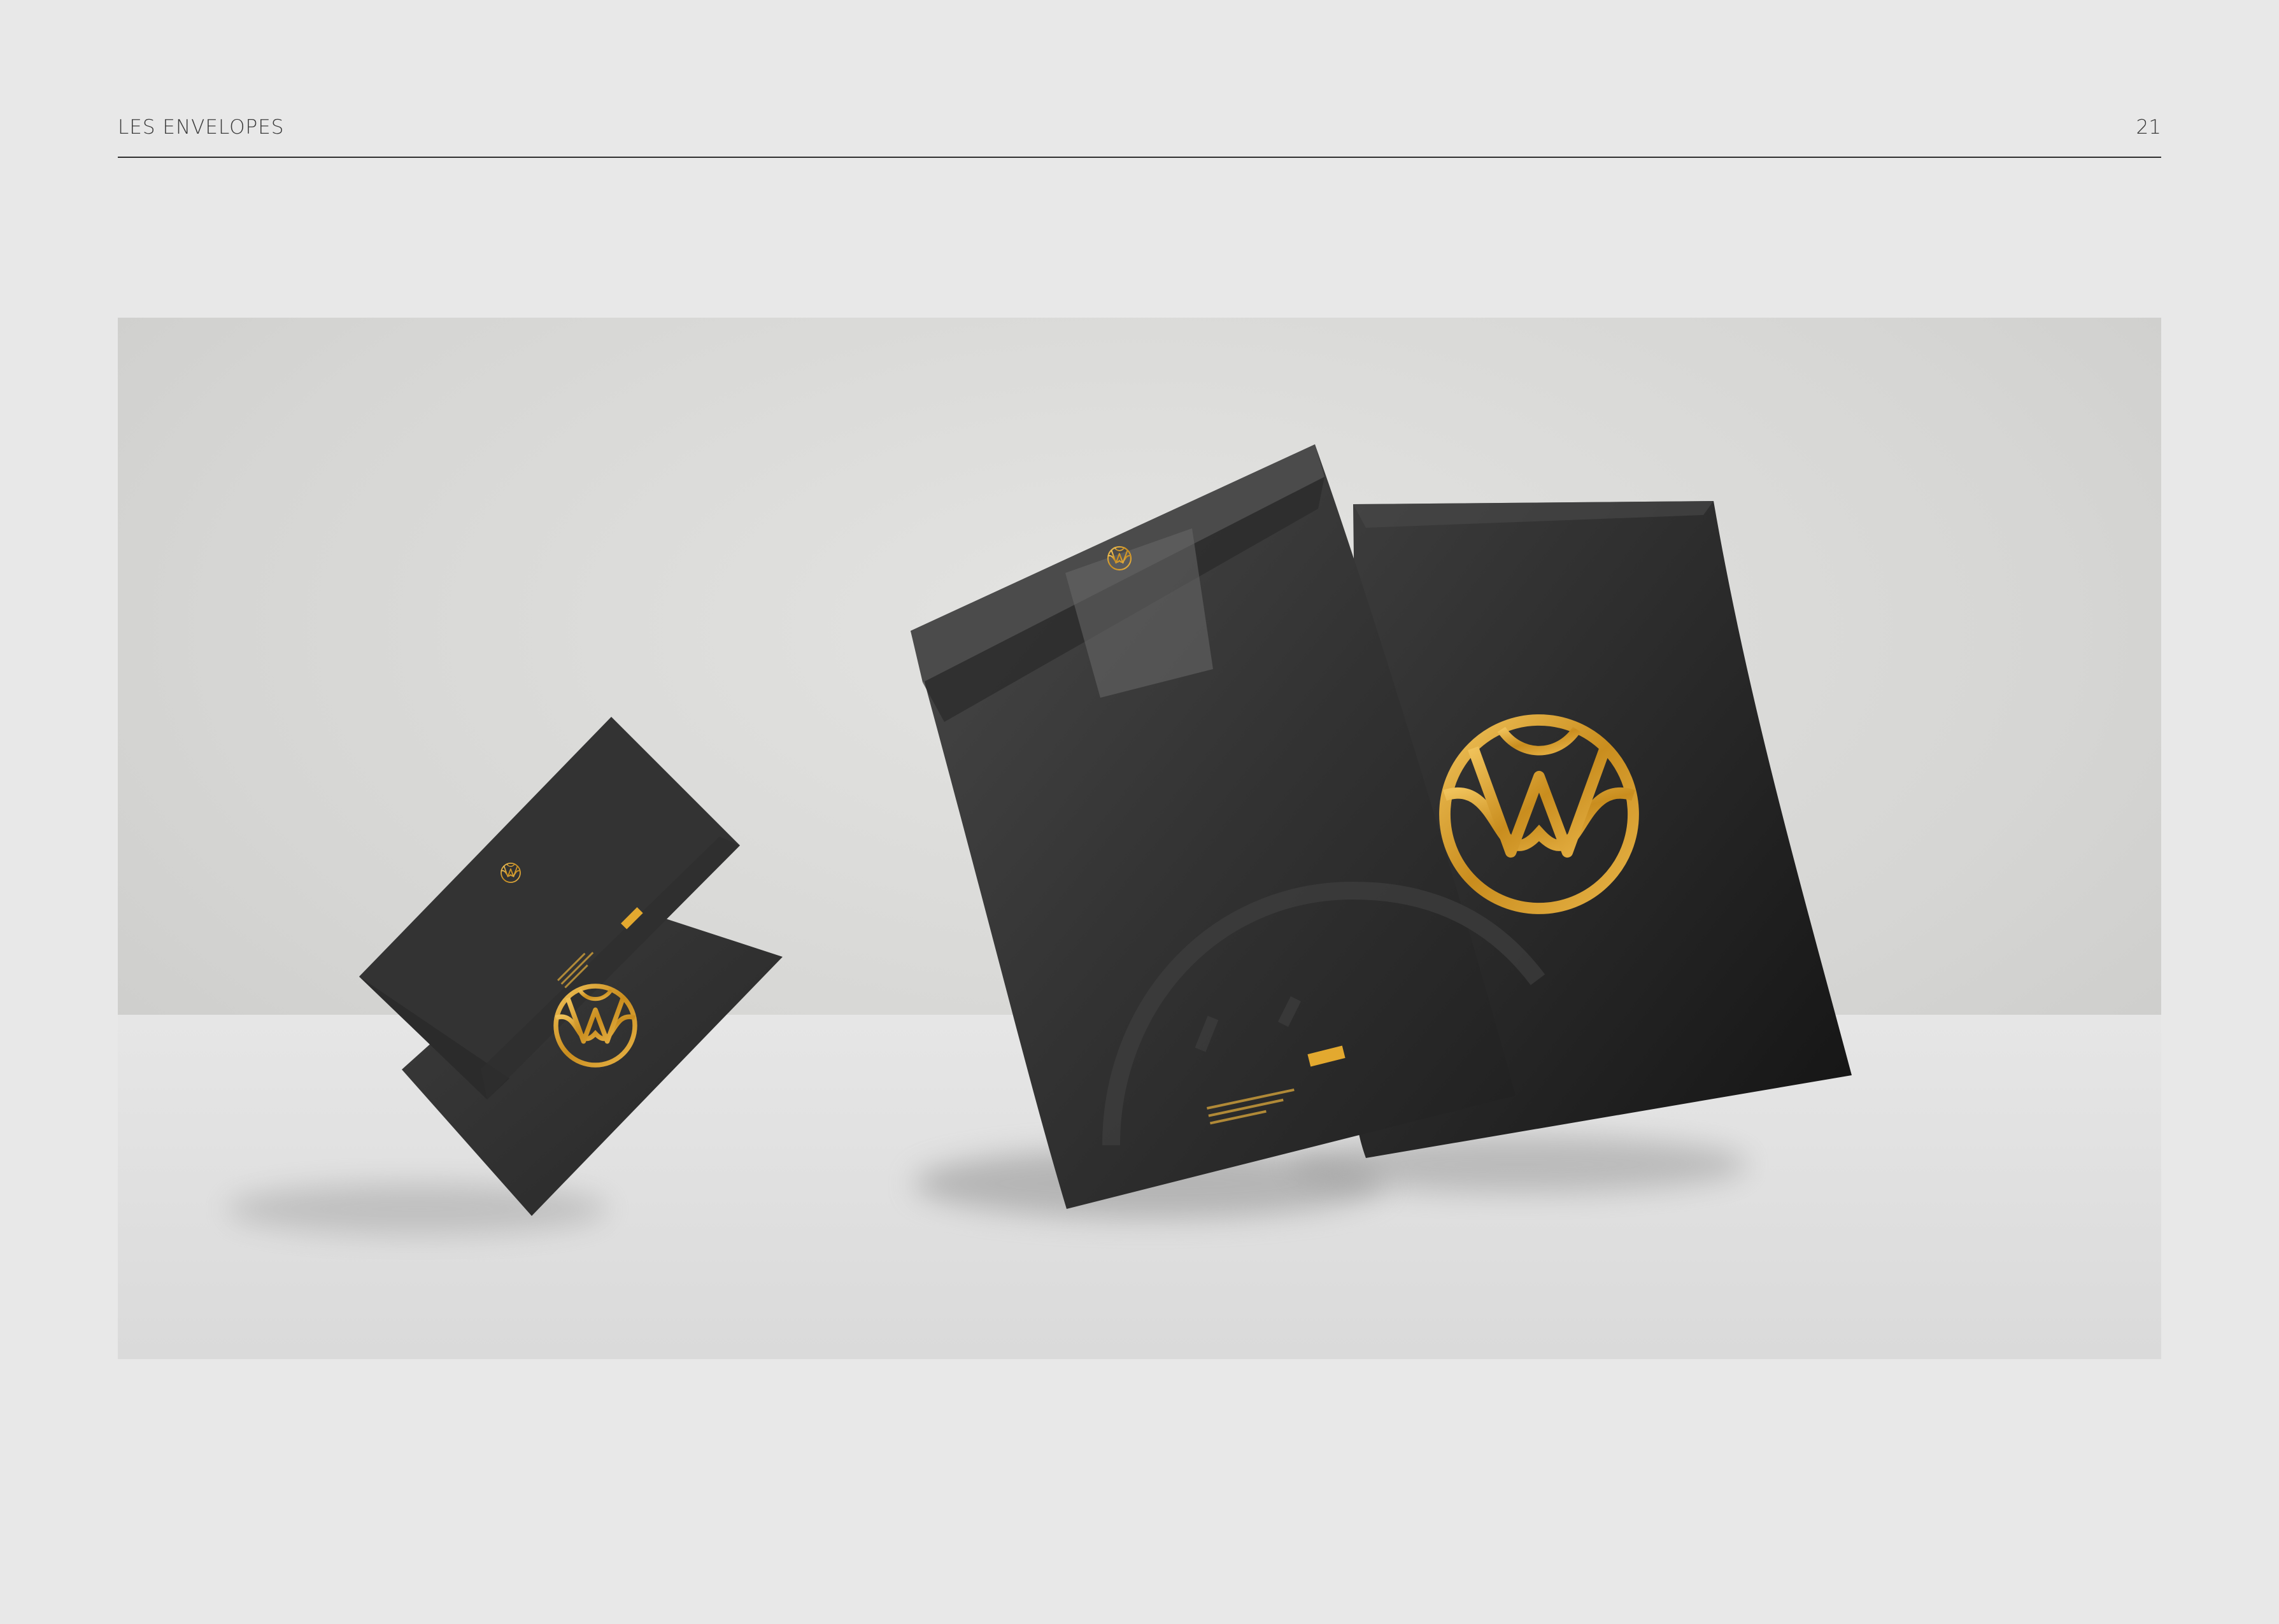  What do you see at coordinates (201, 127) in the screenshot?
I see `section-title: LES ENVELOPES` at bounding box center [201, 127].